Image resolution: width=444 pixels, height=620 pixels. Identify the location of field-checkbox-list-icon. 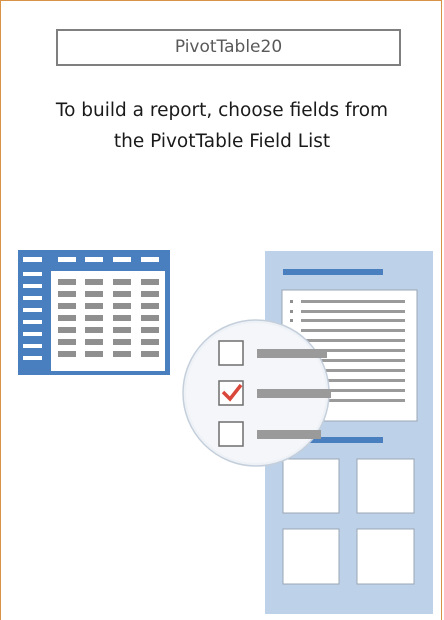
(256, 393).